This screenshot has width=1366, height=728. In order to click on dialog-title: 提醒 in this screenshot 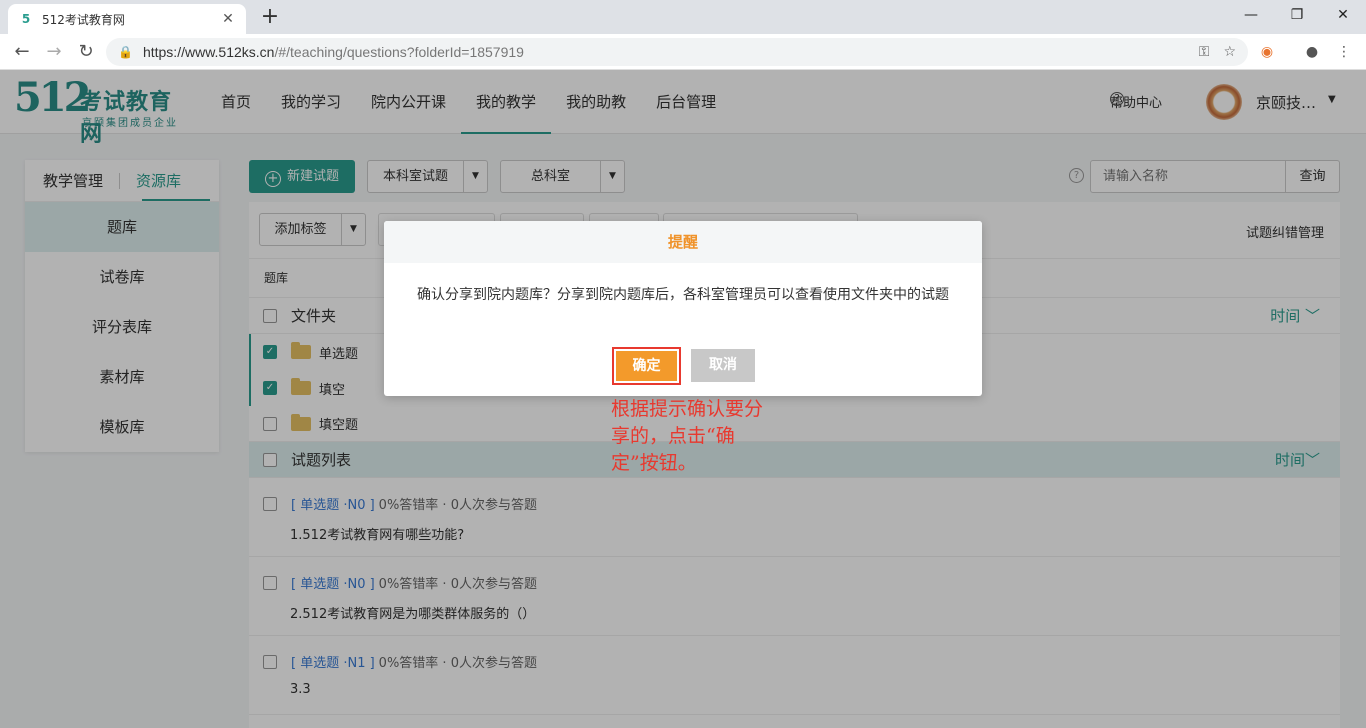, I will do `click(683, 242)`.